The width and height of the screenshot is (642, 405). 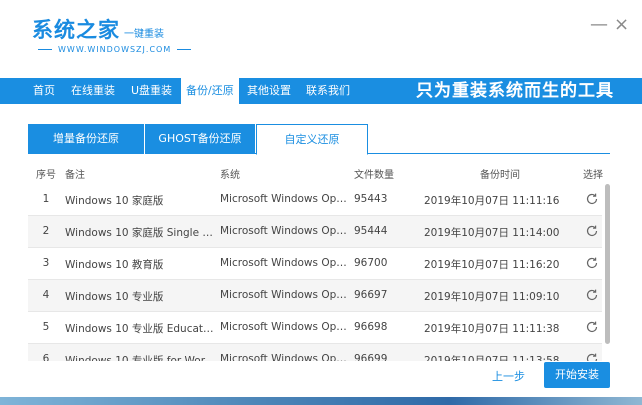 What do you see at coordinates (114, 201) in the screenshot?
I see `row-note: Windows 10 家庭版` at bounding box center [114, 201].